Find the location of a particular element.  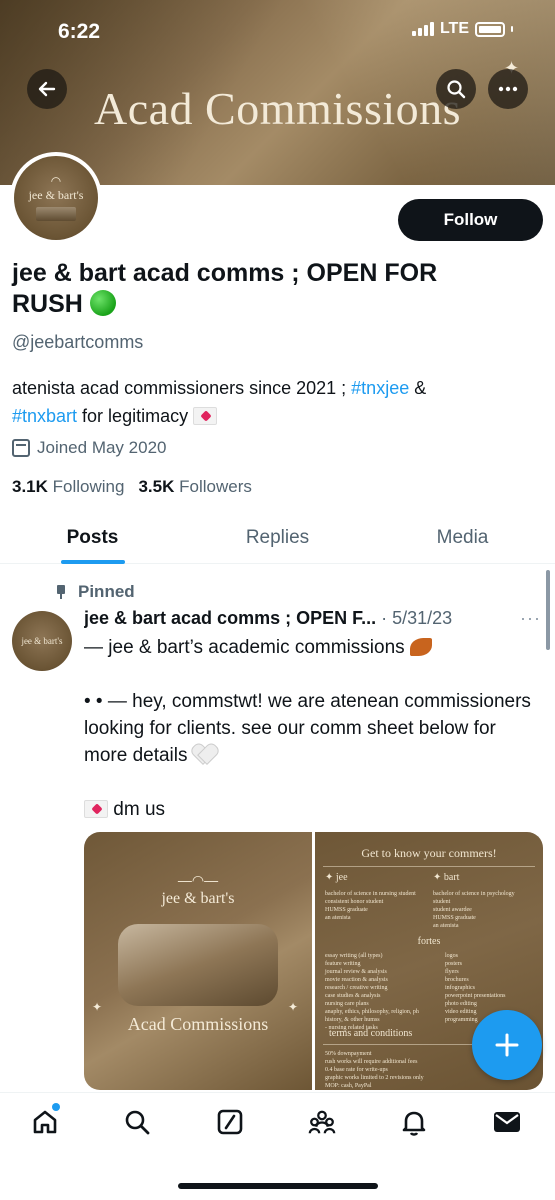

home-icon is located at coordinates (45, 1122).